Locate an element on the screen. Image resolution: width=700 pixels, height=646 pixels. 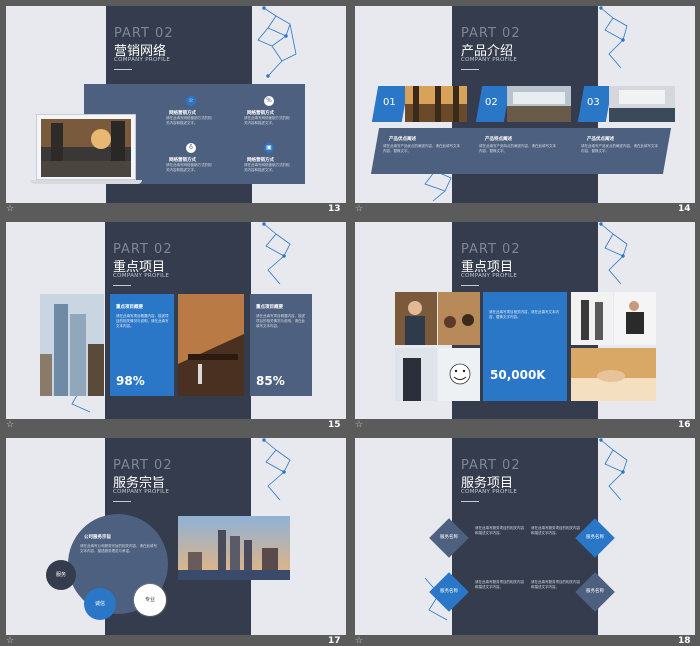
card-value: 98% is located at coordinates (130, 381).